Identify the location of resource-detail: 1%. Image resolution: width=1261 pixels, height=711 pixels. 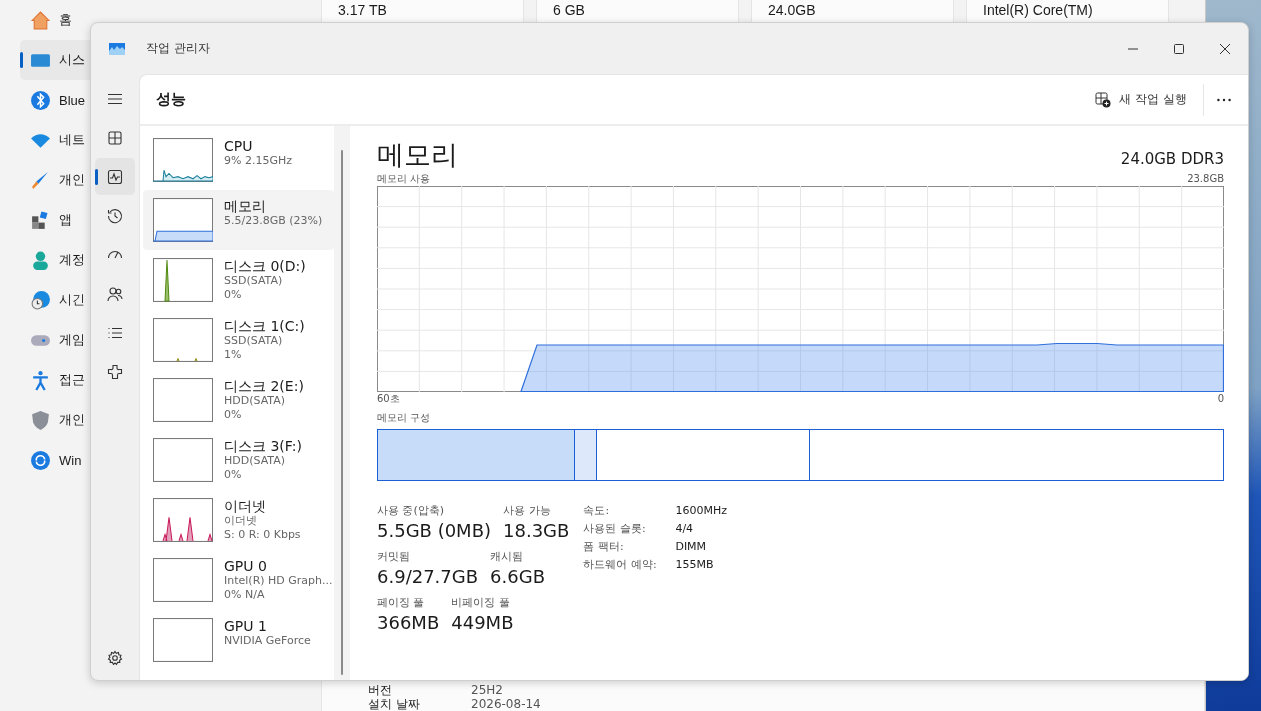
(233, 355).